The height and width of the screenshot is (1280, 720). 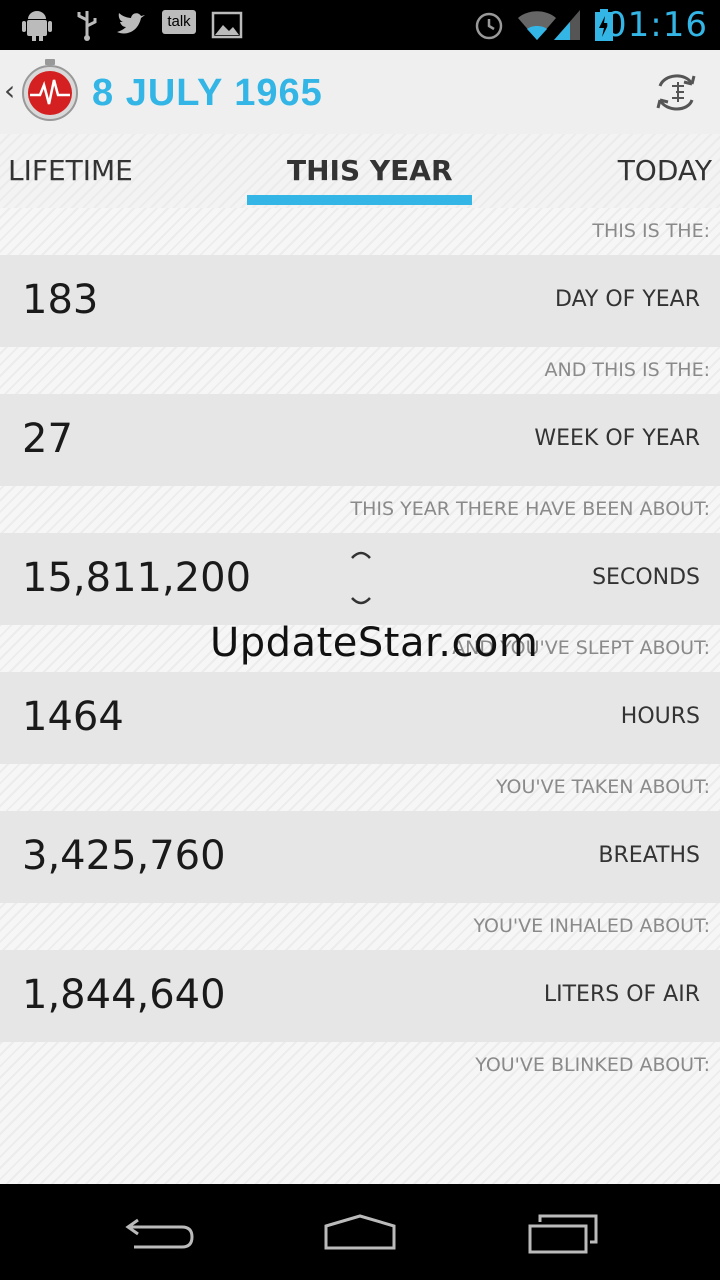 I want to click on stat-row-week-of-year: 27 WEEK OF YEAR, so click(x=360, y=440).